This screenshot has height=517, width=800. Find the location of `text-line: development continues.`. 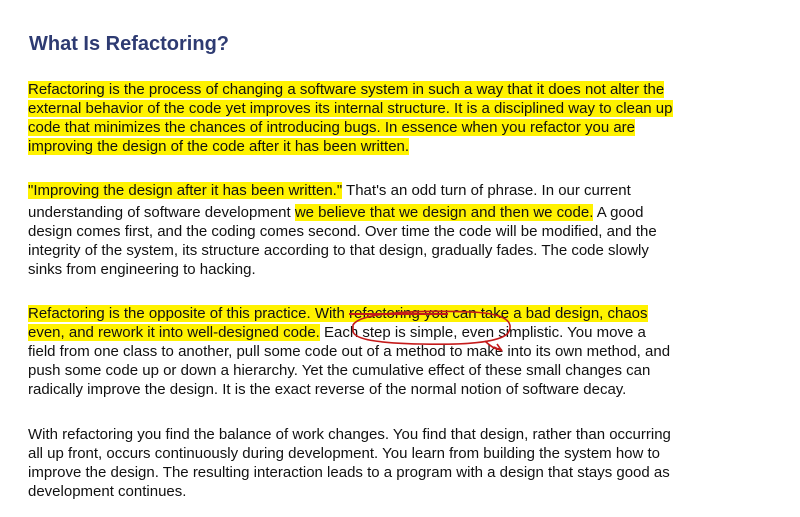

text-line: development continues. is located at coordinates (107, 492).